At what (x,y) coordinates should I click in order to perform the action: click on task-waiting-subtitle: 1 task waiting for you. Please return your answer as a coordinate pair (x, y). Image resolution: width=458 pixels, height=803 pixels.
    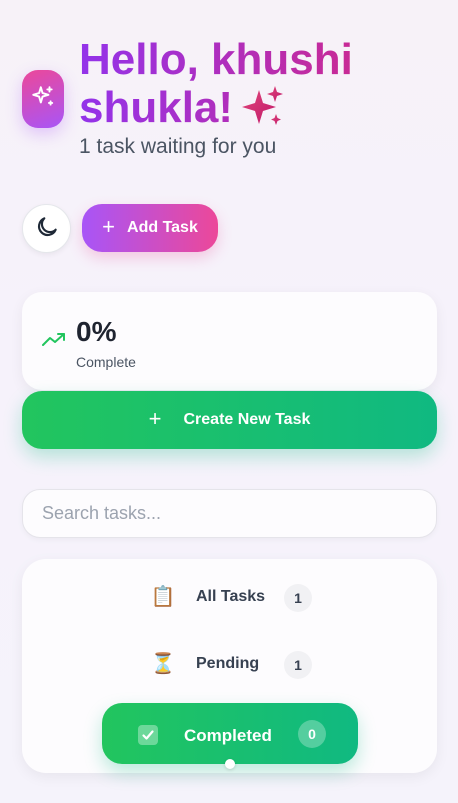
    Looking at the image, I should click on (178, 146).